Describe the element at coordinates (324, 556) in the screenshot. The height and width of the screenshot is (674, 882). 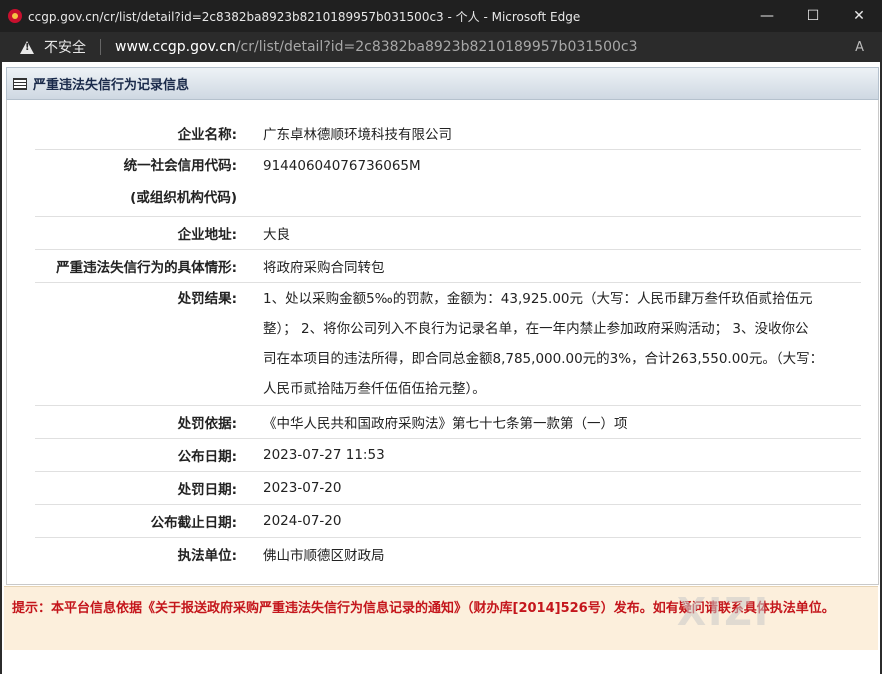
I see `enforcement-unit-value: 佛山市顺德区财政局` at that location.